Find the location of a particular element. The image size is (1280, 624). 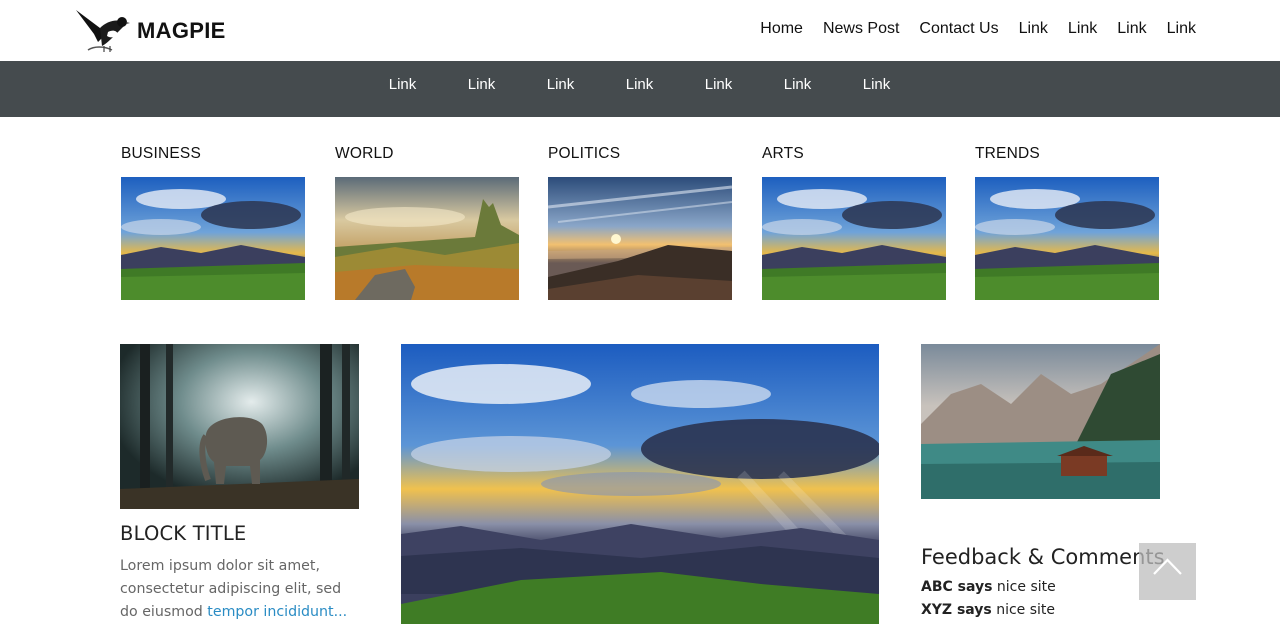

category-trends: TRENDS is located at coordinates (1067, 222).